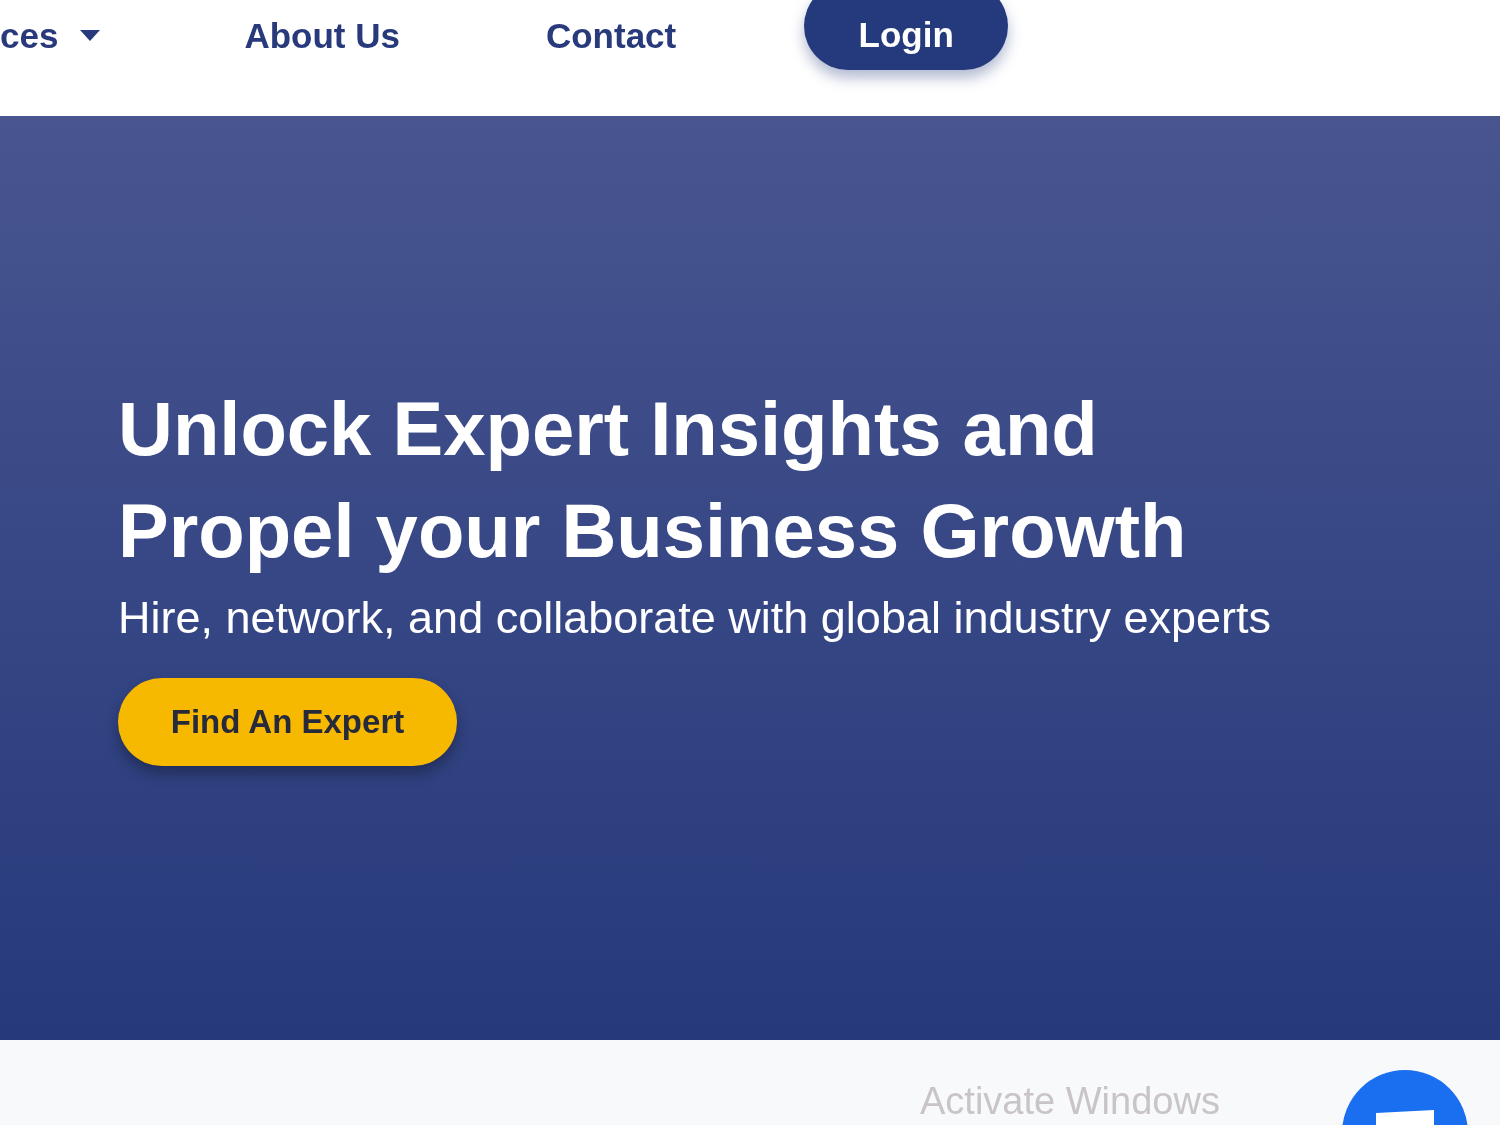 The height and width of the screenshot is (1125, 1500). What do you see at coordinates (695, 618) in the screenshot?
I see `hero-subtitle: Hire, network, and collaborate with global industry experts` at bounding box center [695, 618].